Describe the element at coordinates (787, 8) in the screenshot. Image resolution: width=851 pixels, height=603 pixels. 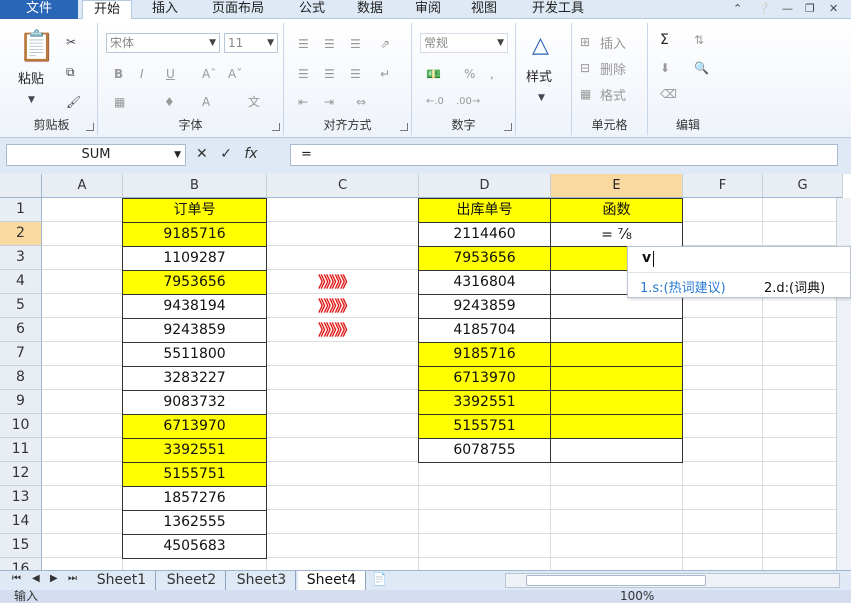
I see `window-minimize-icon: —` at that location.